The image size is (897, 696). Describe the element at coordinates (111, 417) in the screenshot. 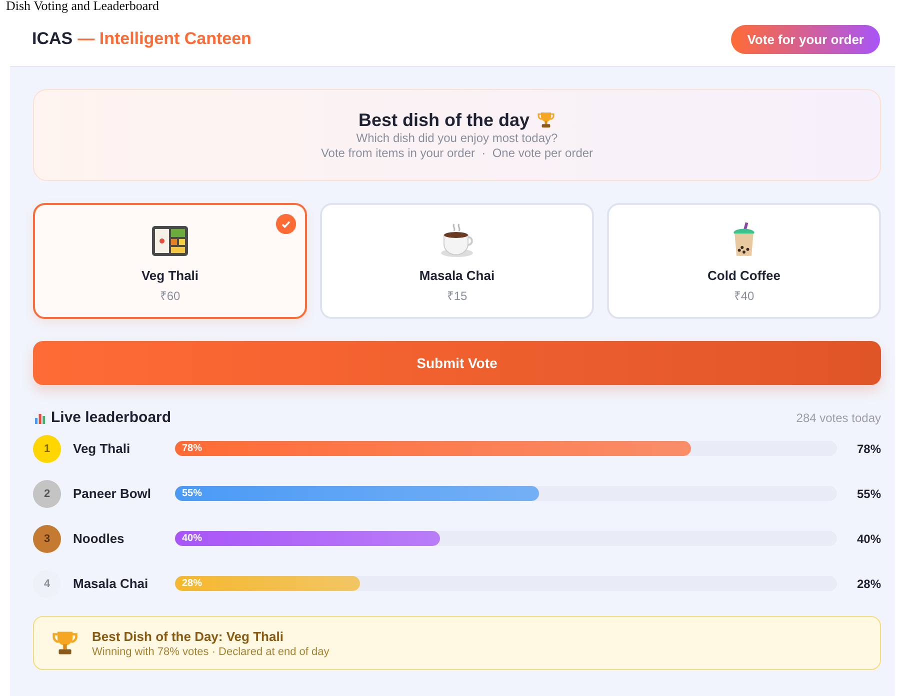

I see `leaderboard-title: Live leaderboard` at that location.